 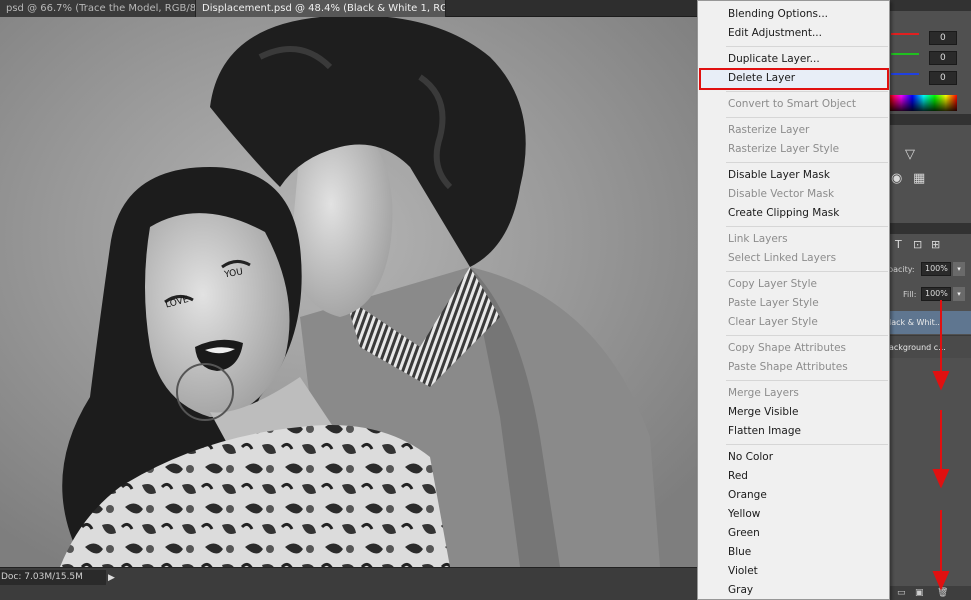 What do you see at coordinates (740, 590) in the screenshot?
I see `menu-item-color-gray: Gray` at bounding box center [740, 590].